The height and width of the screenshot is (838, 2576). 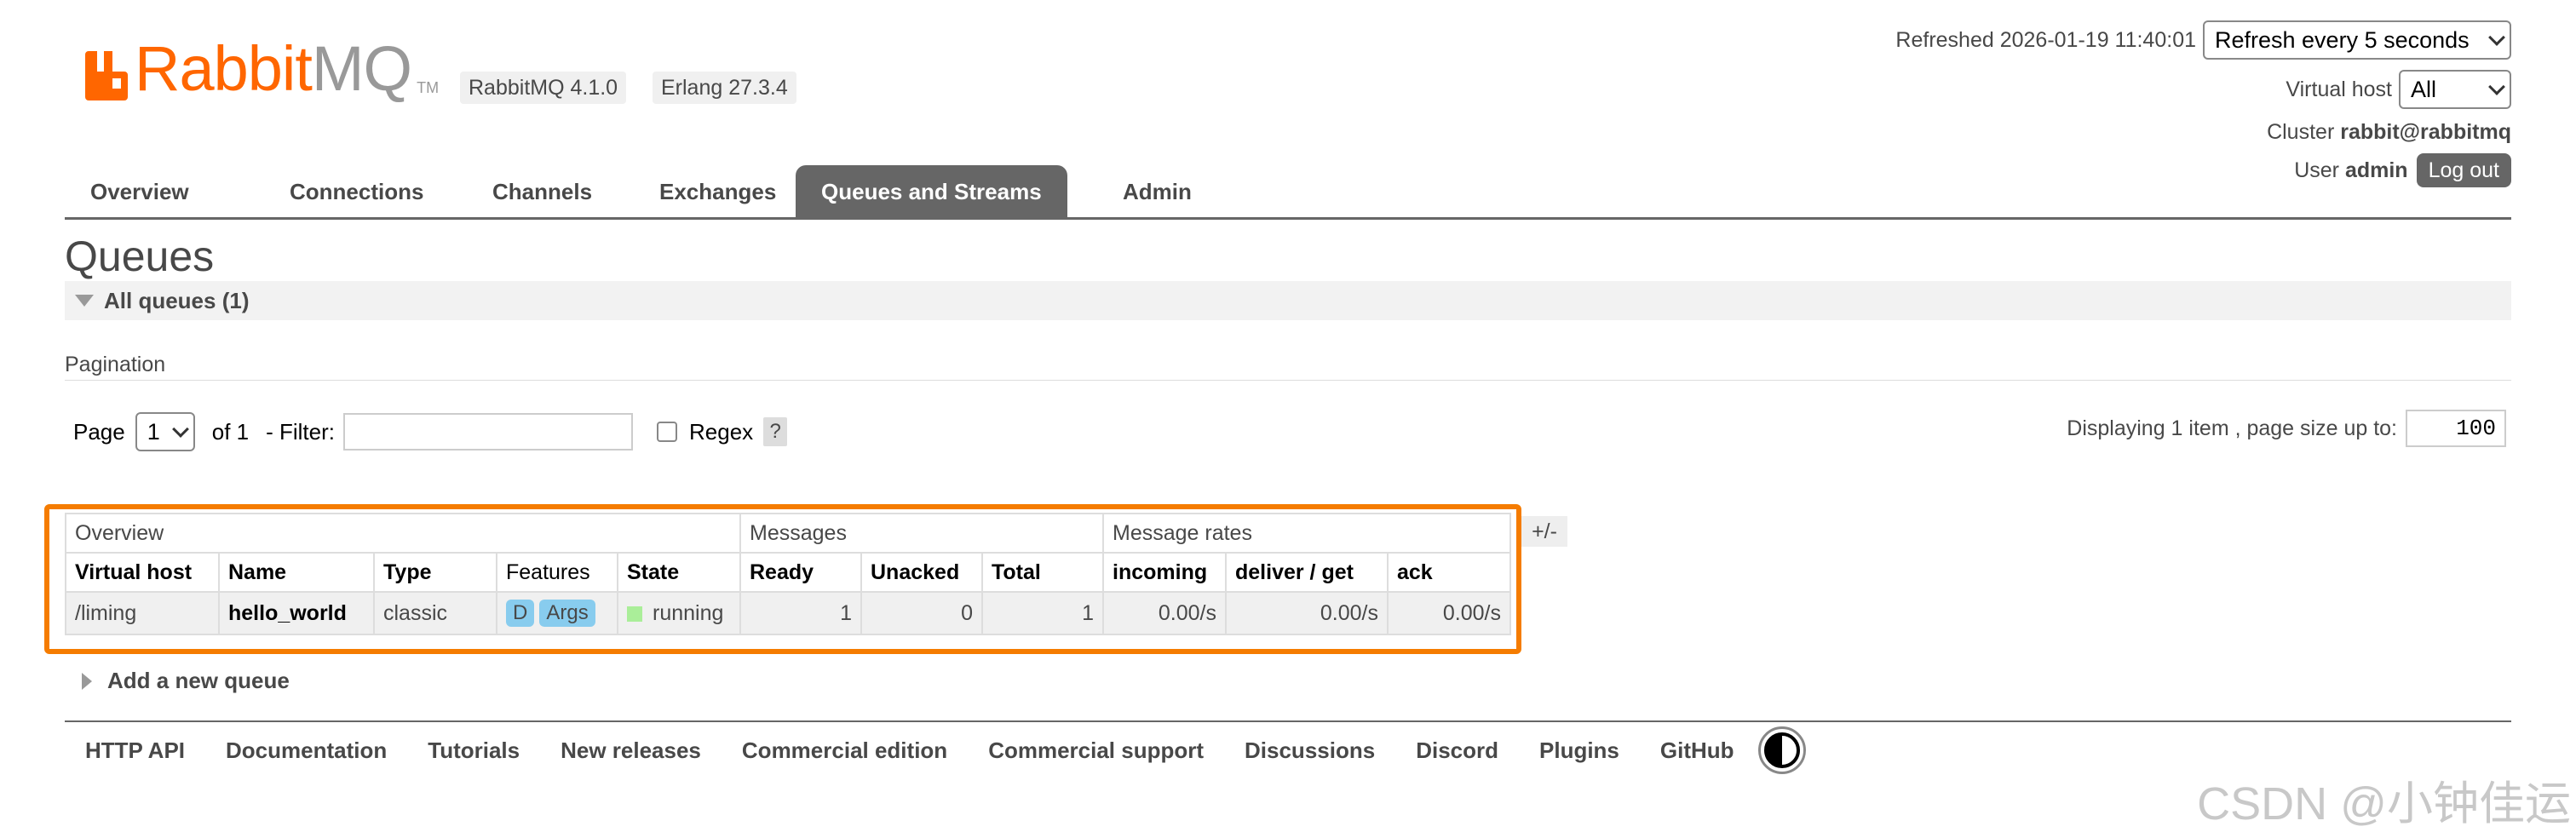 I want to click on cell-virtual-host: /liming, so click(x=142, y=613).